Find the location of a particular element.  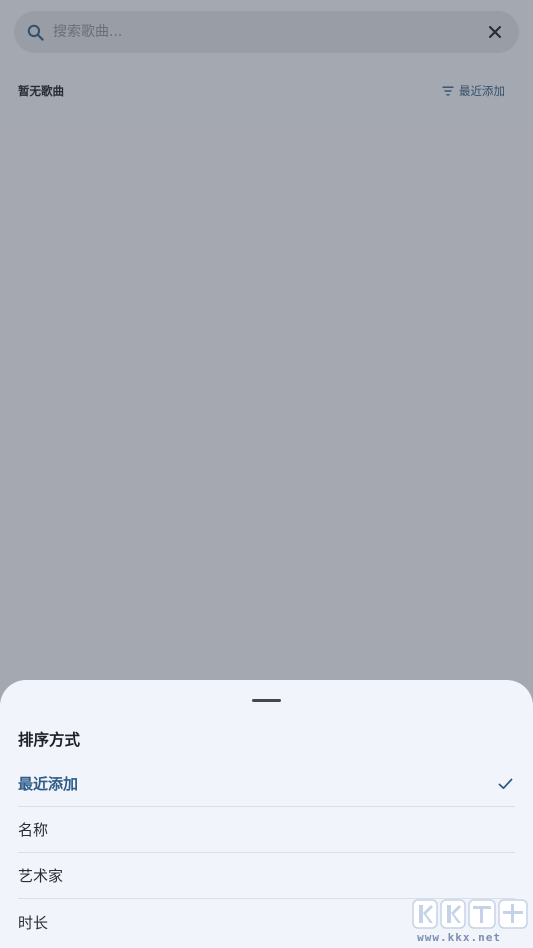

sort-option-label: 艺术家 is located at coordinates (41, 876).